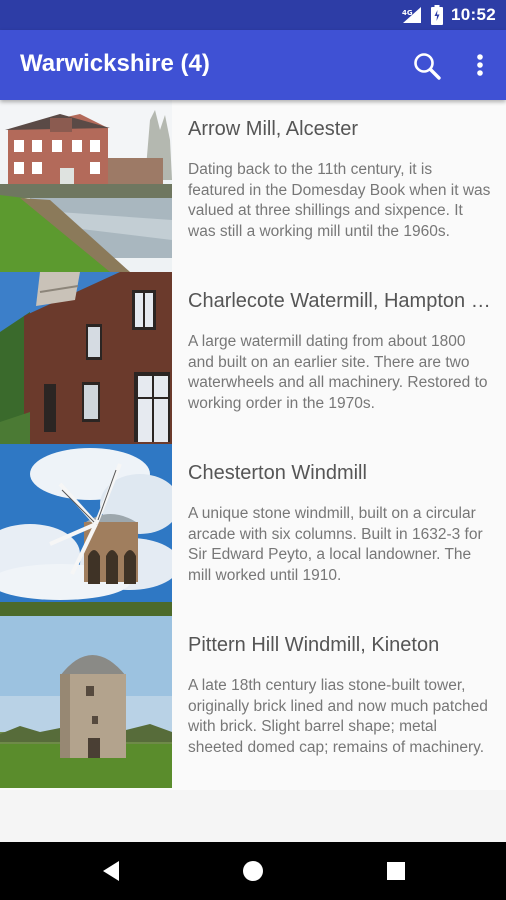 This screenshot has height=900, width=506. What do you see at coordinates (427, 66) in the screenshot?
I see `search-icon` at bounding box center [427, 66].